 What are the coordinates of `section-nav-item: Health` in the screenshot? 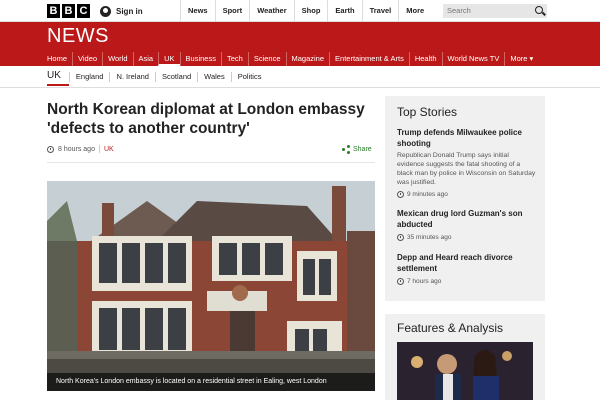 It's located at (425, 59).